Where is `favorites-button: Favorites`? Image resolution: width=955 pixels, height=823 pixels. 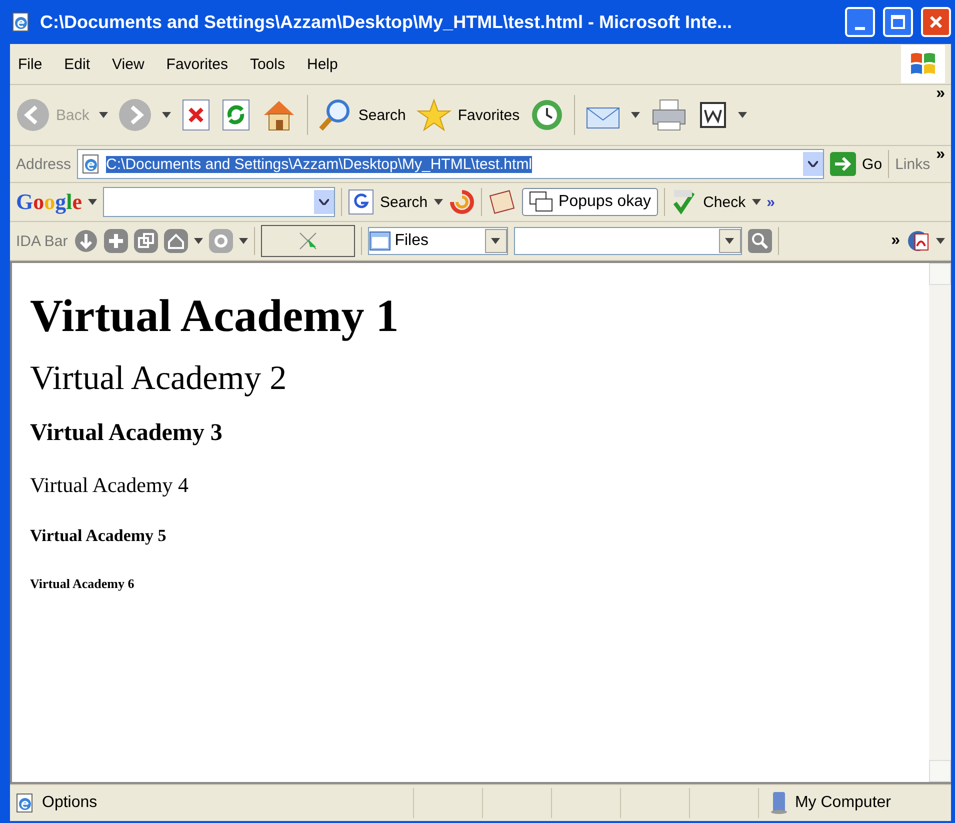
favorites-button: Favorites is located at coordinates (468, 115).